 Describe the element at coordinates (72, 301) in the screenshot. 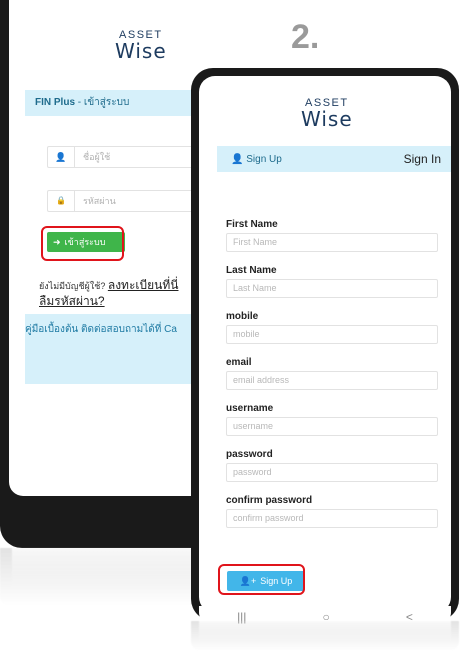

I see `forgot-password-link: ลืมรหัสผ่าน?` at that location.